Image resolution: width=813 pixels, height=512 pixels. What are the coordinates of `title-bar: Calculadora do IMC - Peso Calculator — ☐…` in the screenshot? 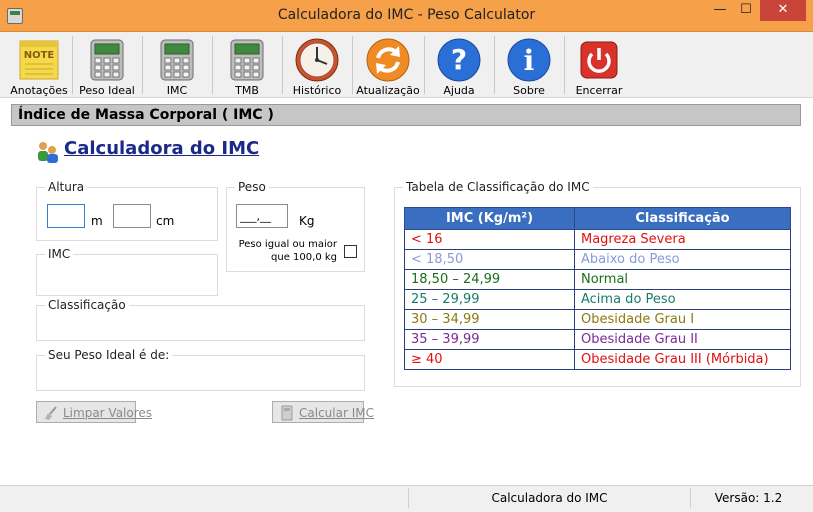 It's located at (406, 16).